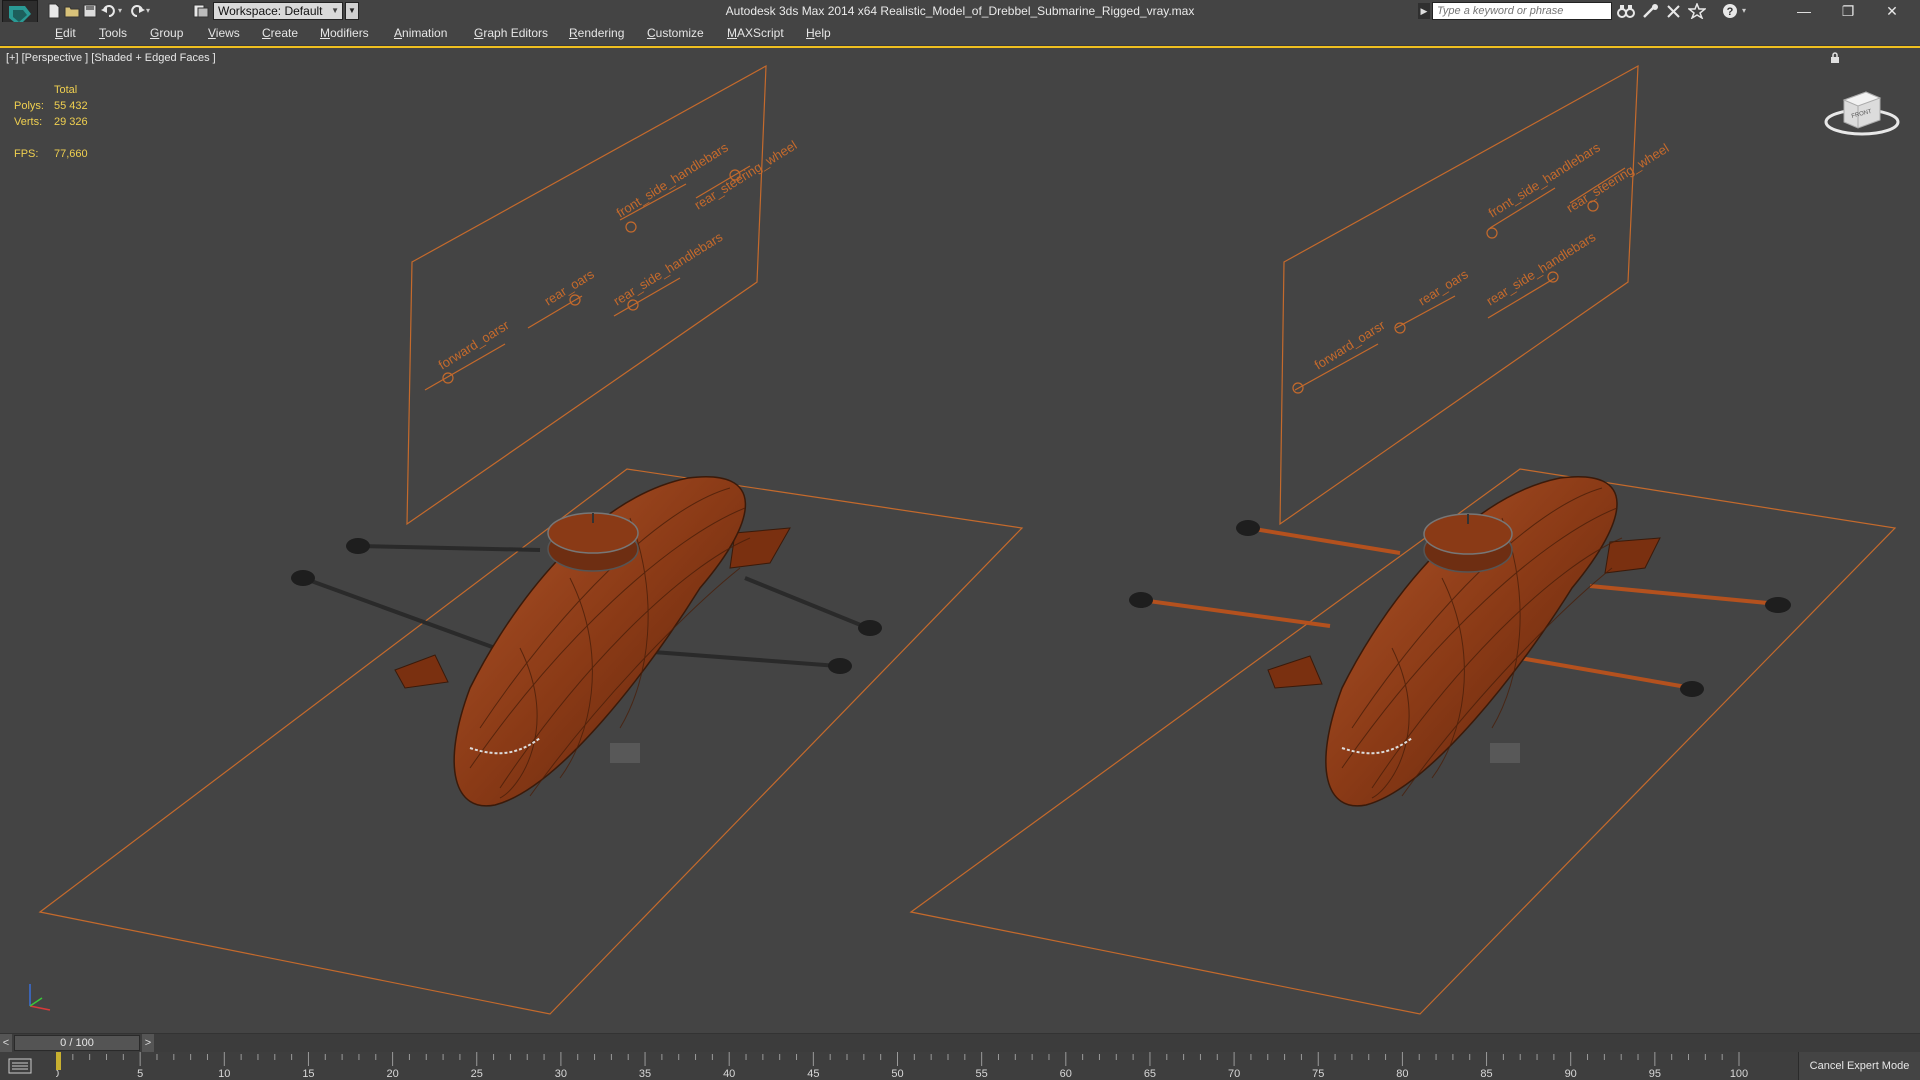 Image resolution: width=1920 pixels, height=1080 pixels. Describe the element at coordinates (137, 11) in the screenshot. I see `redo-icon` at that location.